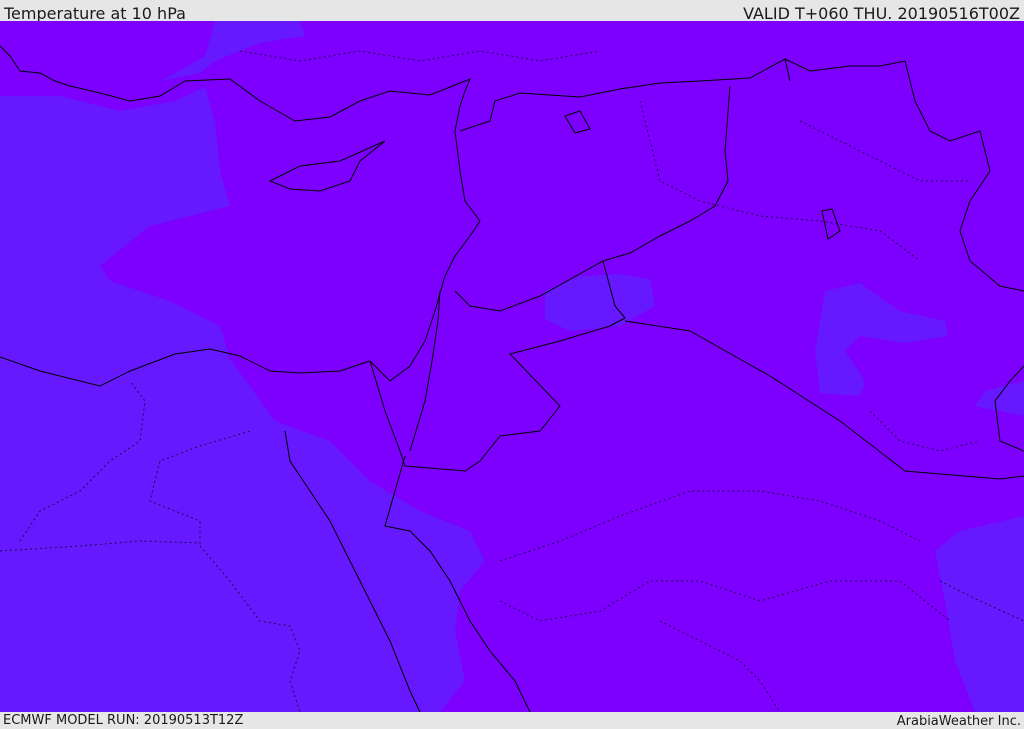 The image size is (1024, 729). What do you see at coordinates (958, 721) in the screenshot?
I see `credit-label: ArabiaWeather Inc.` at bounding box center [958, 721].